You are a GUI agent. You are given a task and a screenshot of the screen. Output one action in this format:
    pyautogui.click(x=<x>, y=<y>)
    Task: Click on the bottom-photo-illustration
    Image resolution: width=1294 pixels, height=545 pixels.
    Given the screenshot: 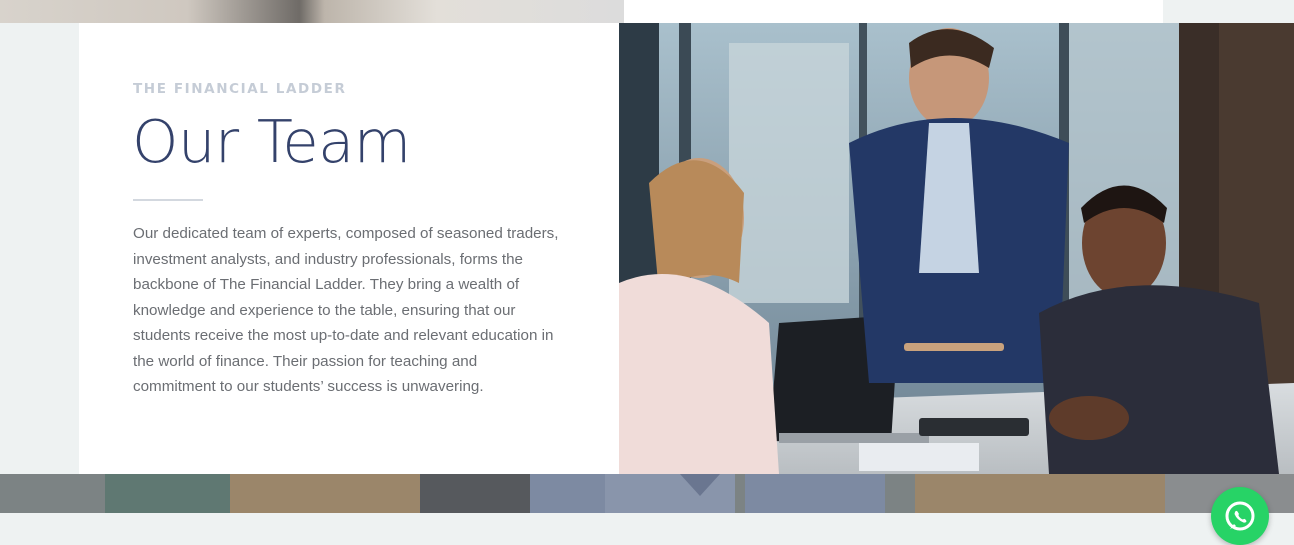 What is the action you would take?
    pyautogui.click(x=647, y=493)
    